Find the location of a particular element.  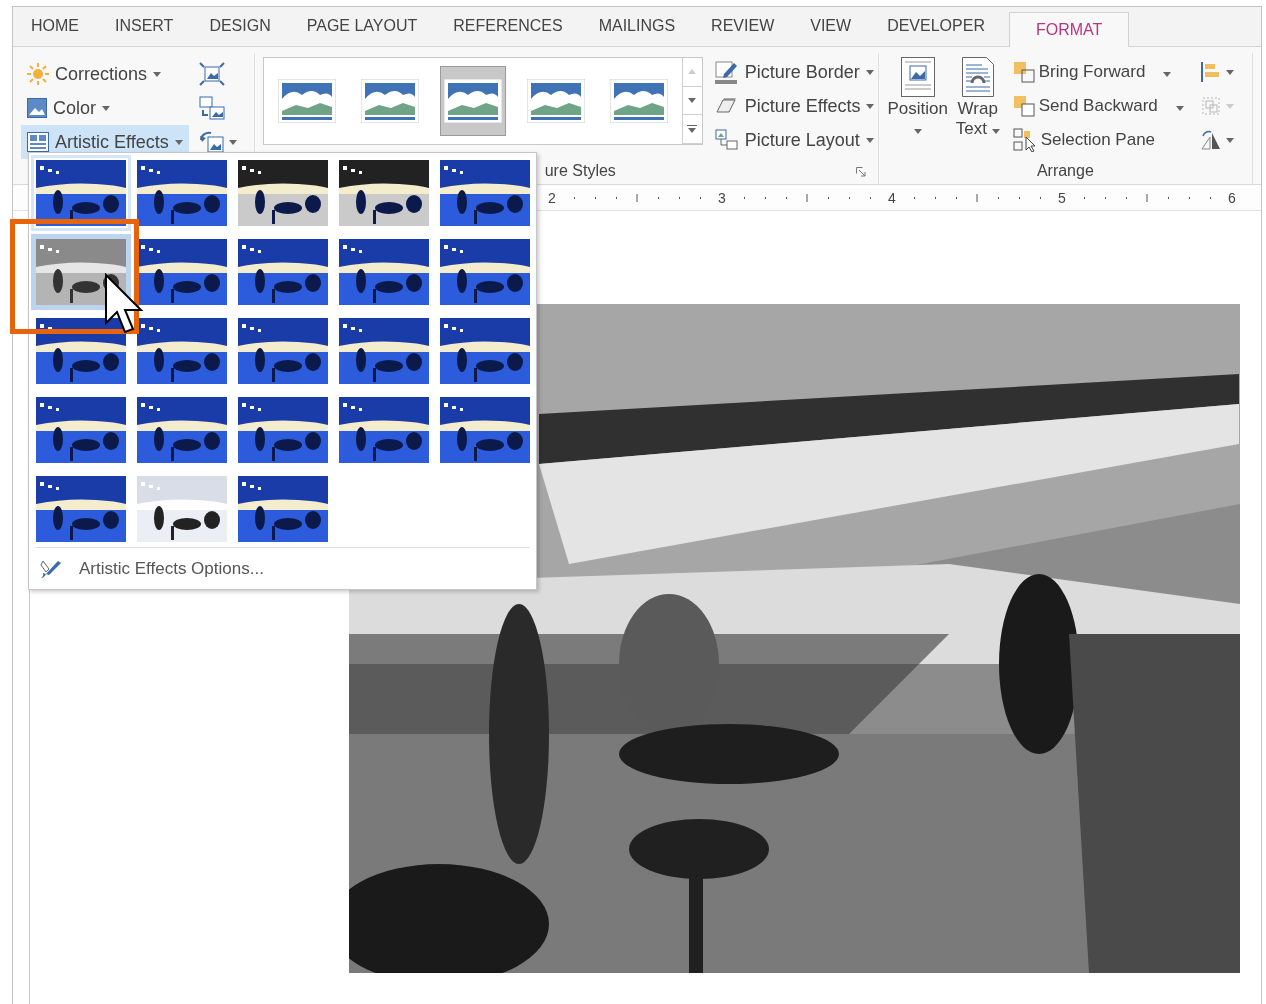

ribbon-command: Corrections is located at coordinates (105, 74).